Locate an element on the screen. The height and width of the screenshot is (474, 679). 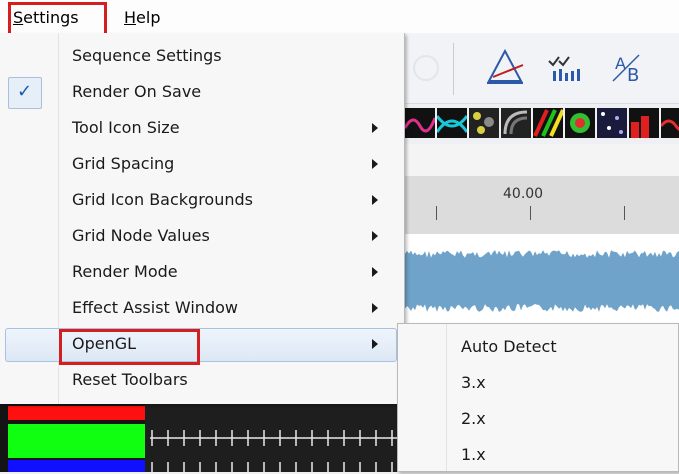
menu-item-sequence-settings: Sequence Settings is located at coordinates (202, 57).